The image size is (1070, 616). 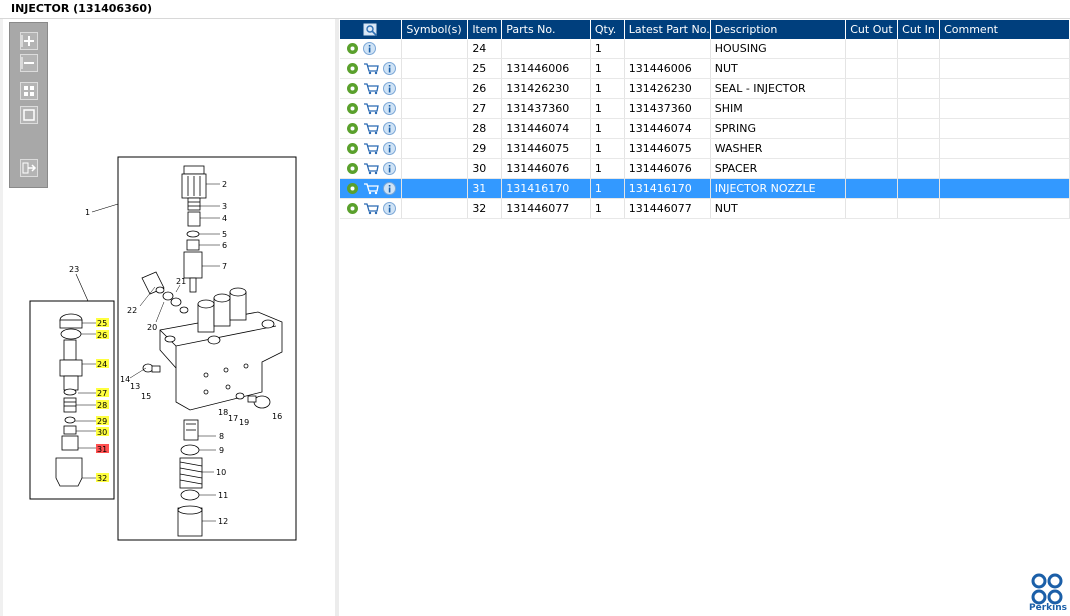 What do you see at coordinates (778, 29) in the screenshot?
I see `column-header-description: Description` at bounding box center [778, 29].